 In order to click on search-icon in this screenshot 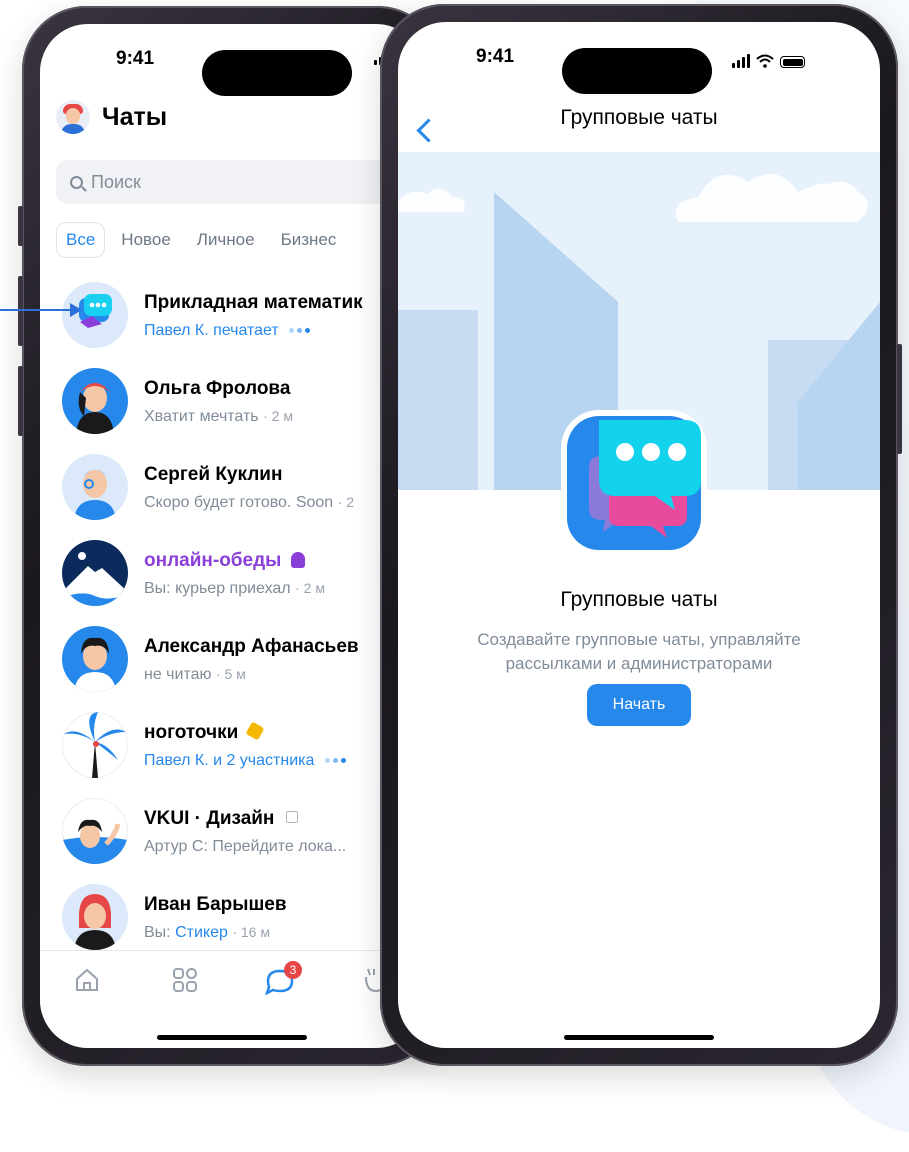, I will do `click(76, 182)`.